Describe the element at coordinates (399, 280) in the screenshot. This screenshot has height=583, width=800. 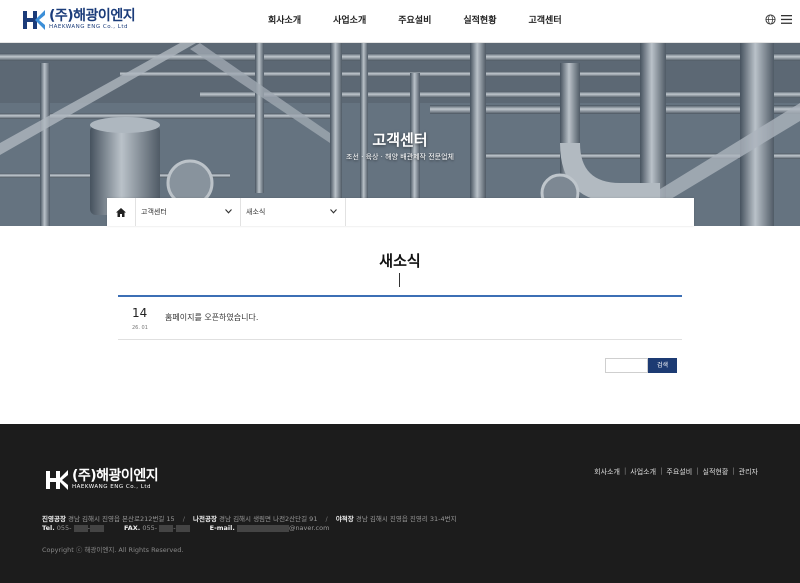
I see `title-divider` at that location.